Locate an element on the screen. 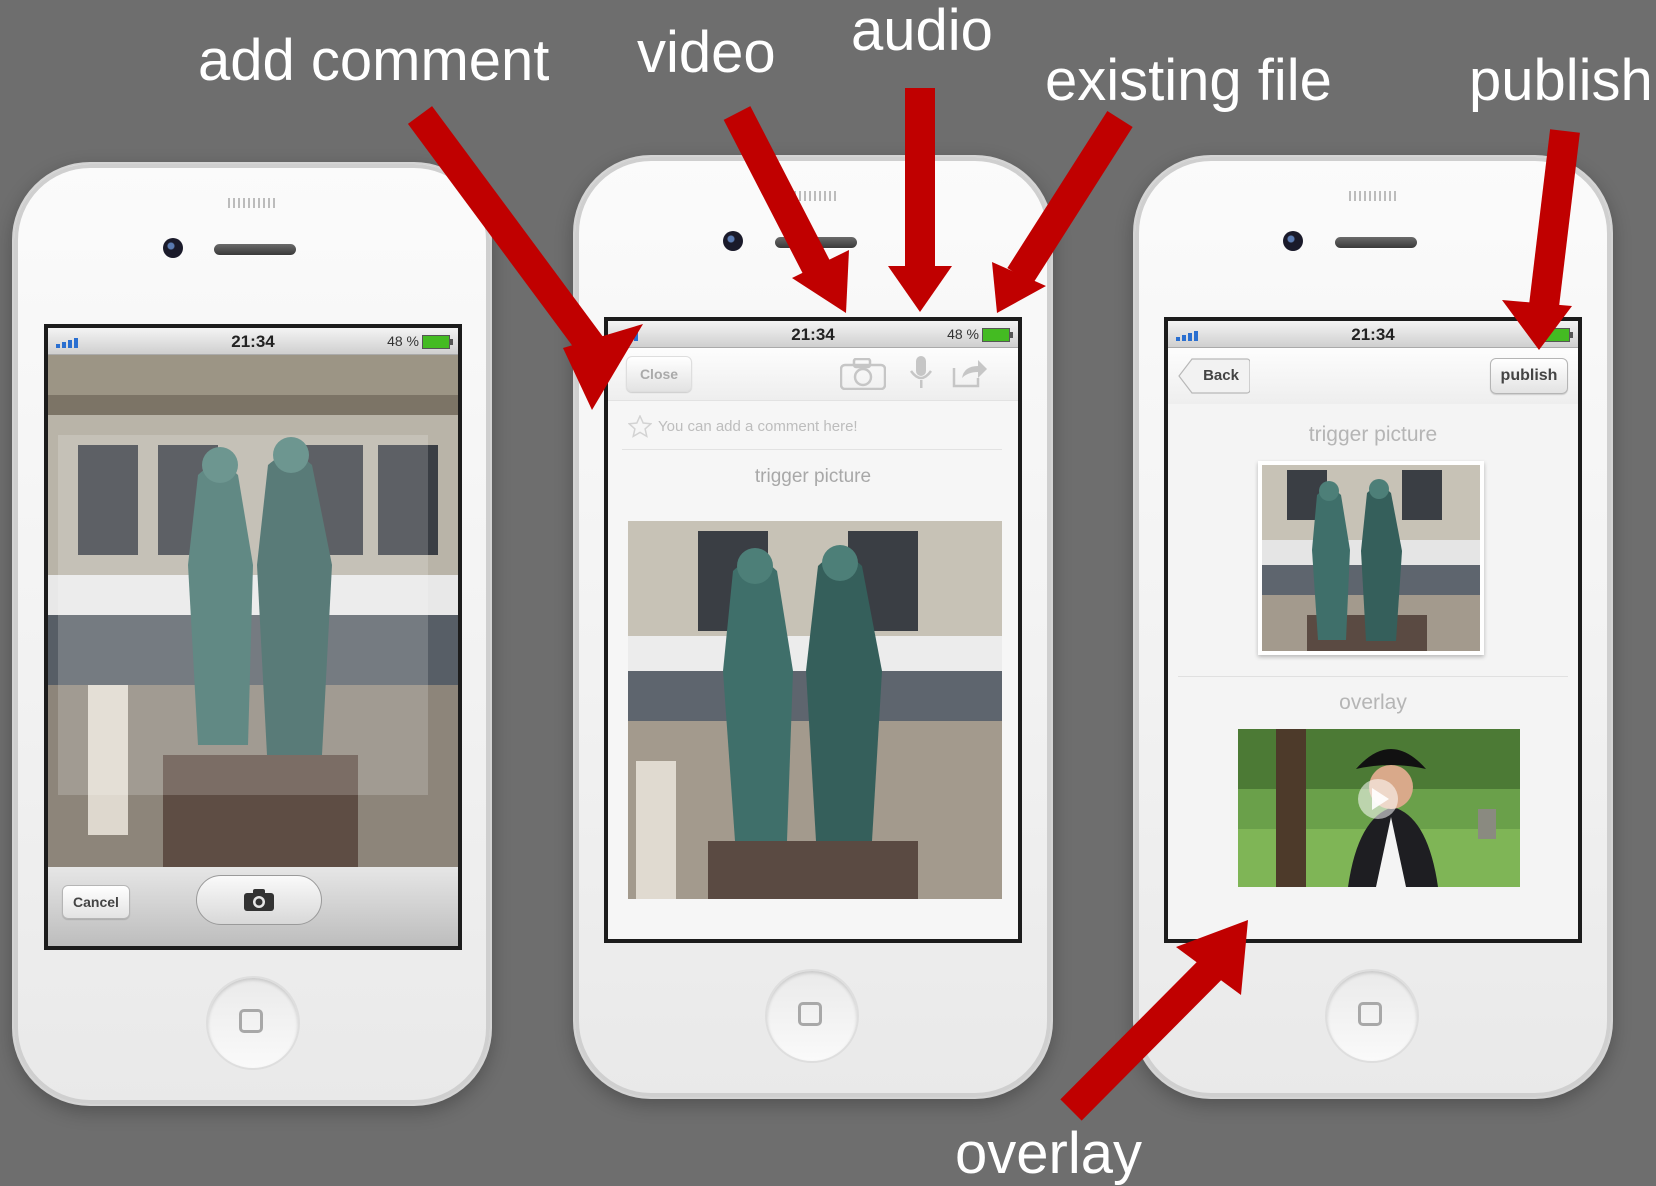 The width and height of the screenshot is (1656, 1186). comment-row: You can add a comment here! is located at coordinates (812, 426).